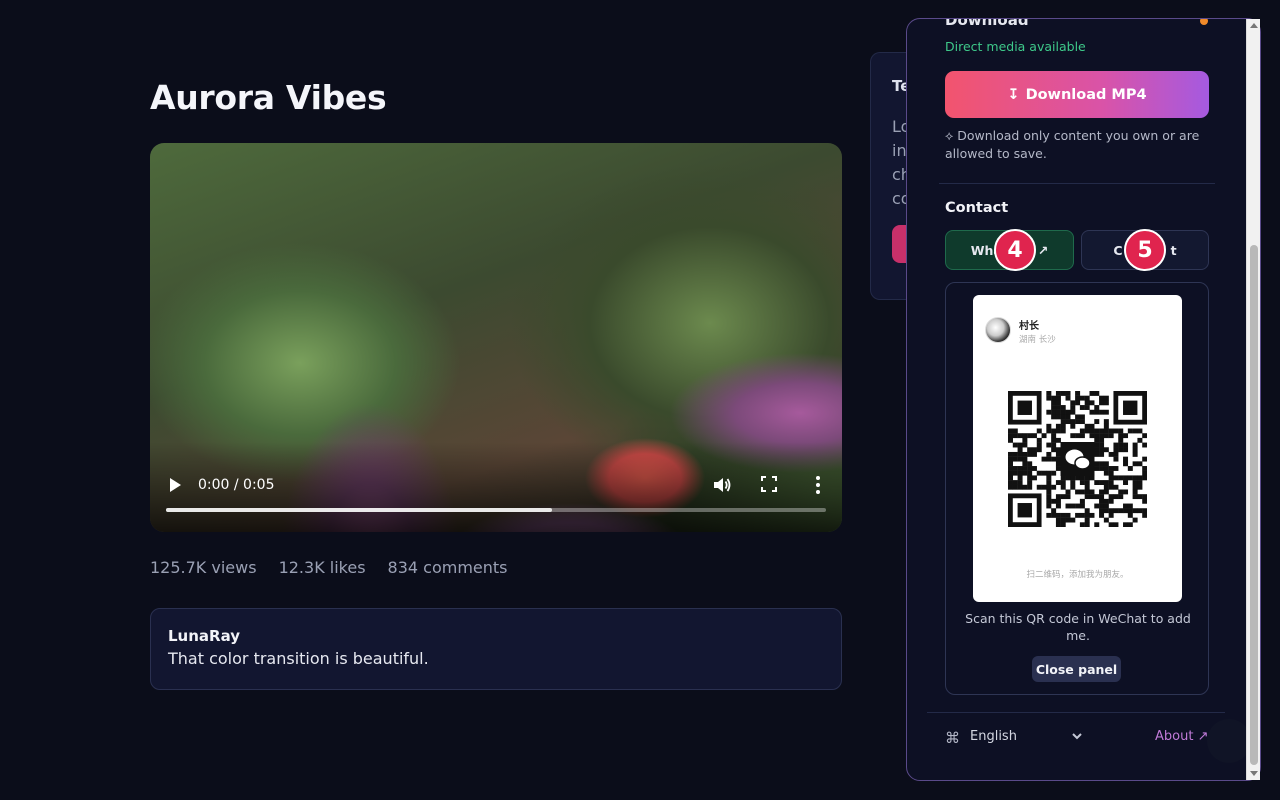  What do you see at coordinates (1254, 505) in the screenshot?
I see `scrollbar-thumb` at bounding box center [1254, 505].